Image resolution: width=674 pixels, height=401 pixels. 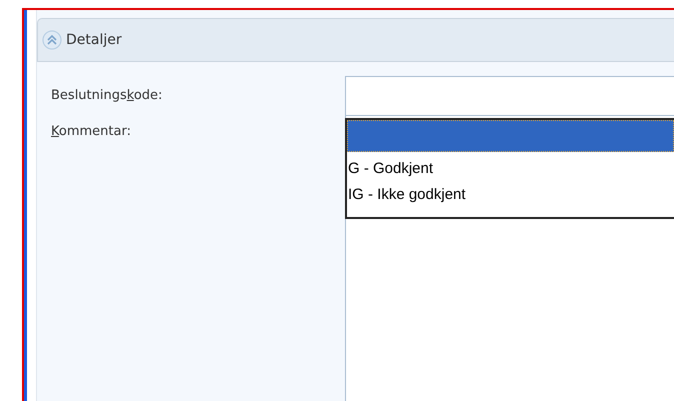 I want to click on panel-title: Detaljer, so click(x=94, y=40).